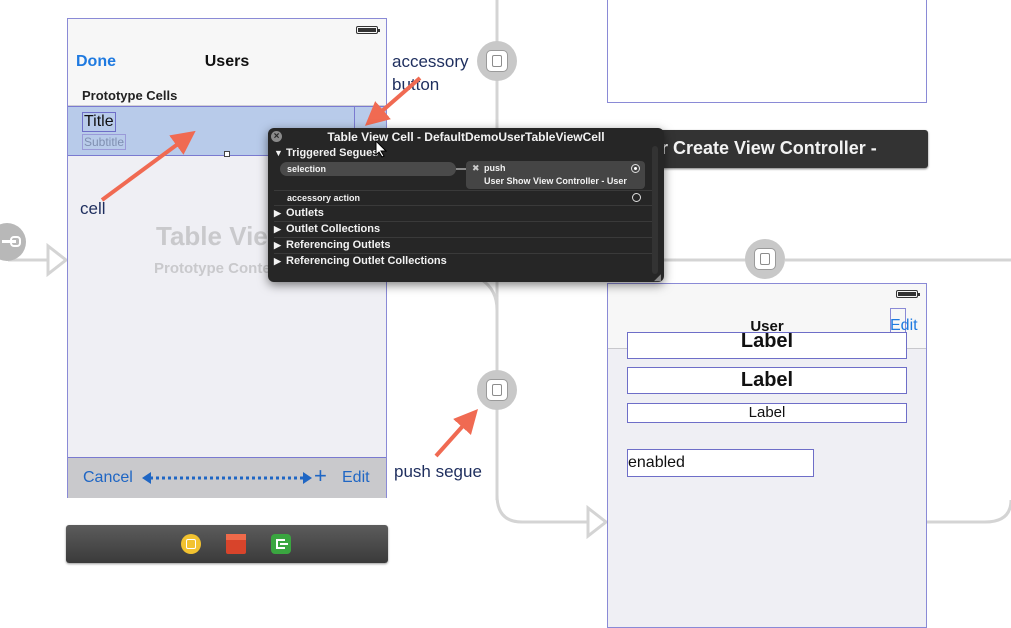  I want to click on referencing-outlet-collections-label: Referencing Outlet Collections, so click(366, 261).